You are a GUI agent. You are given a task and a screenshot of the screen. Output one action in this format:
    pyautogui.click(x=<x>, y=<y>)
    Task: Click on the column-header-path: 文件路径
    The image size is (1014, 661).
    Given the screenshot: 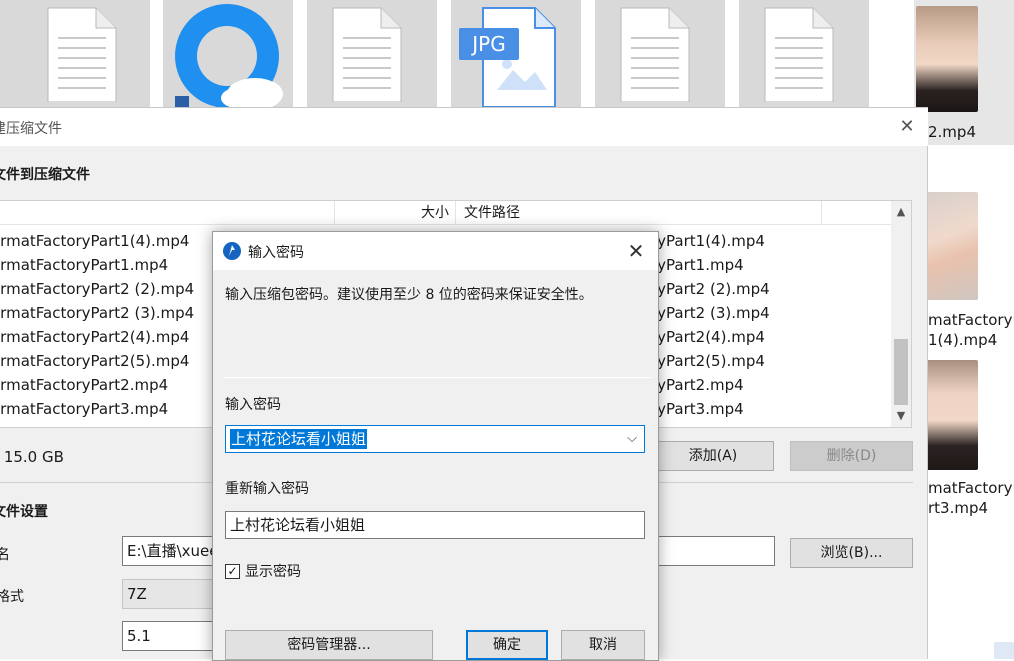 What is the action you would take?
    pyautogui.click(x=492, y=213)
    